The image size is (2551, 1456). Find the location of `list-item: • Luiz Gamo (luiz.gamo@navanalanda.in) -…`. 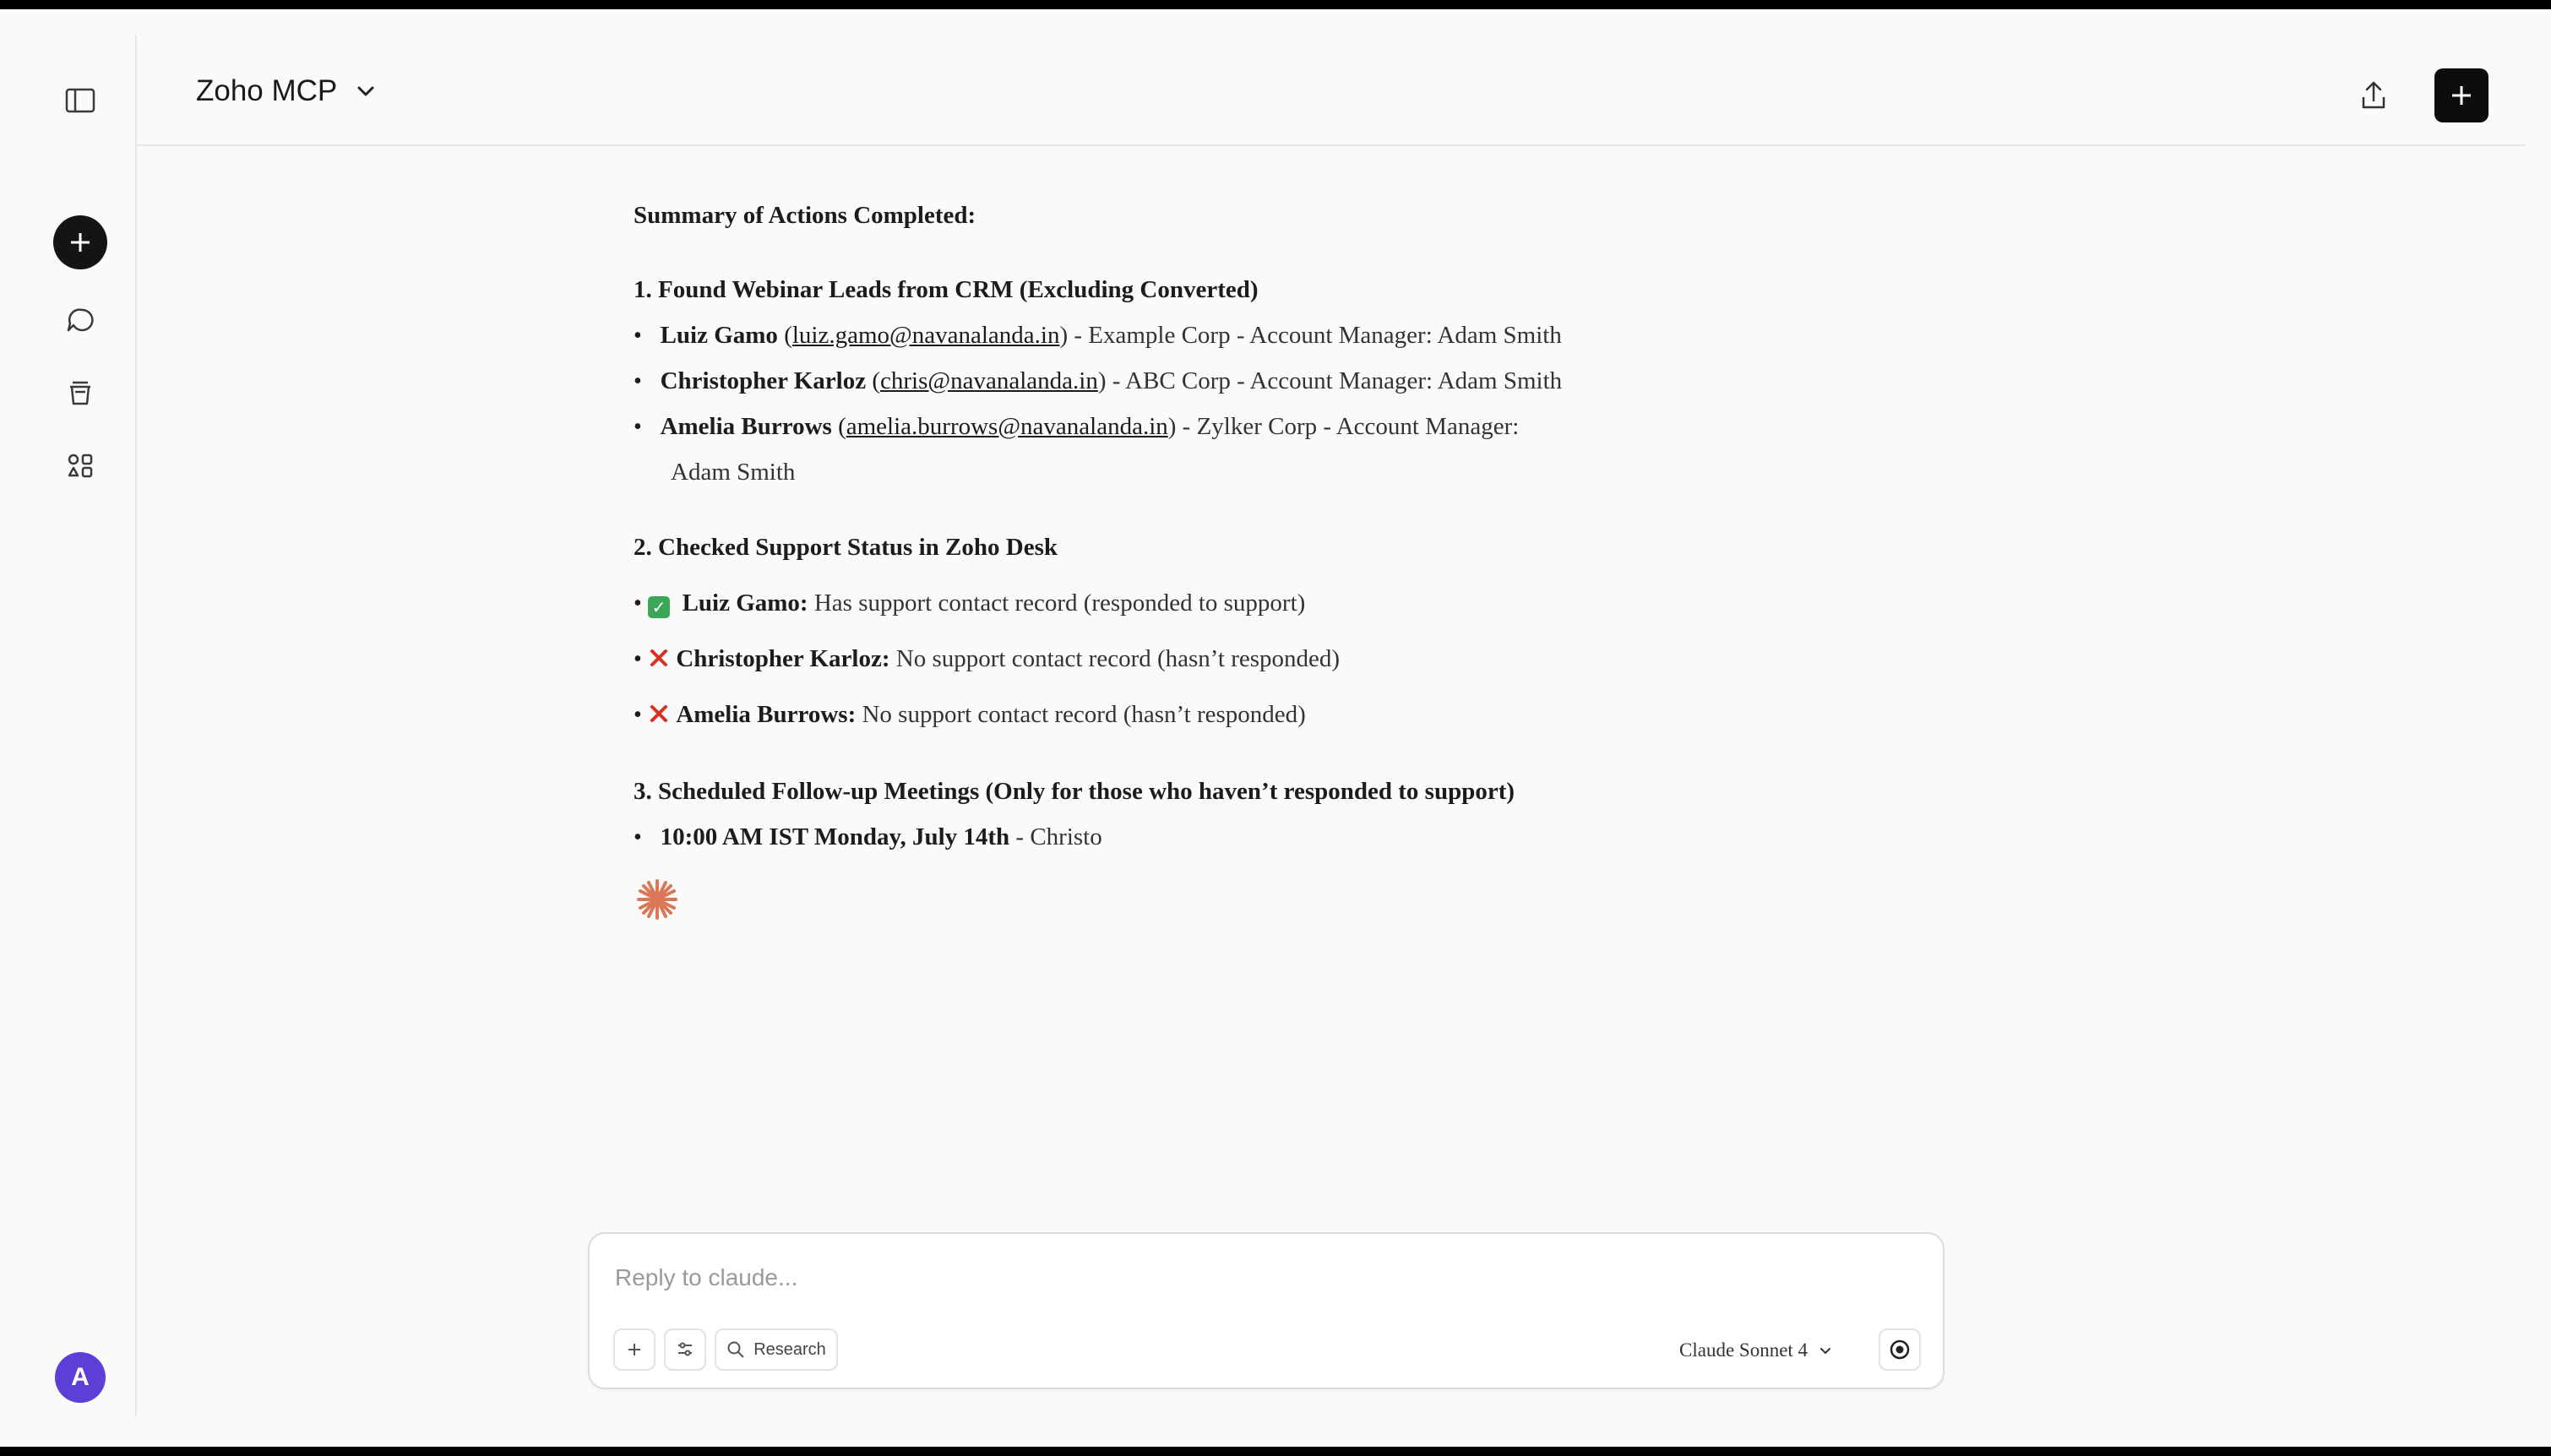

list-item: • Luiz Gamo (luiz.gamo@navanalanda.in) -… is located at coordinates (1098, 335).